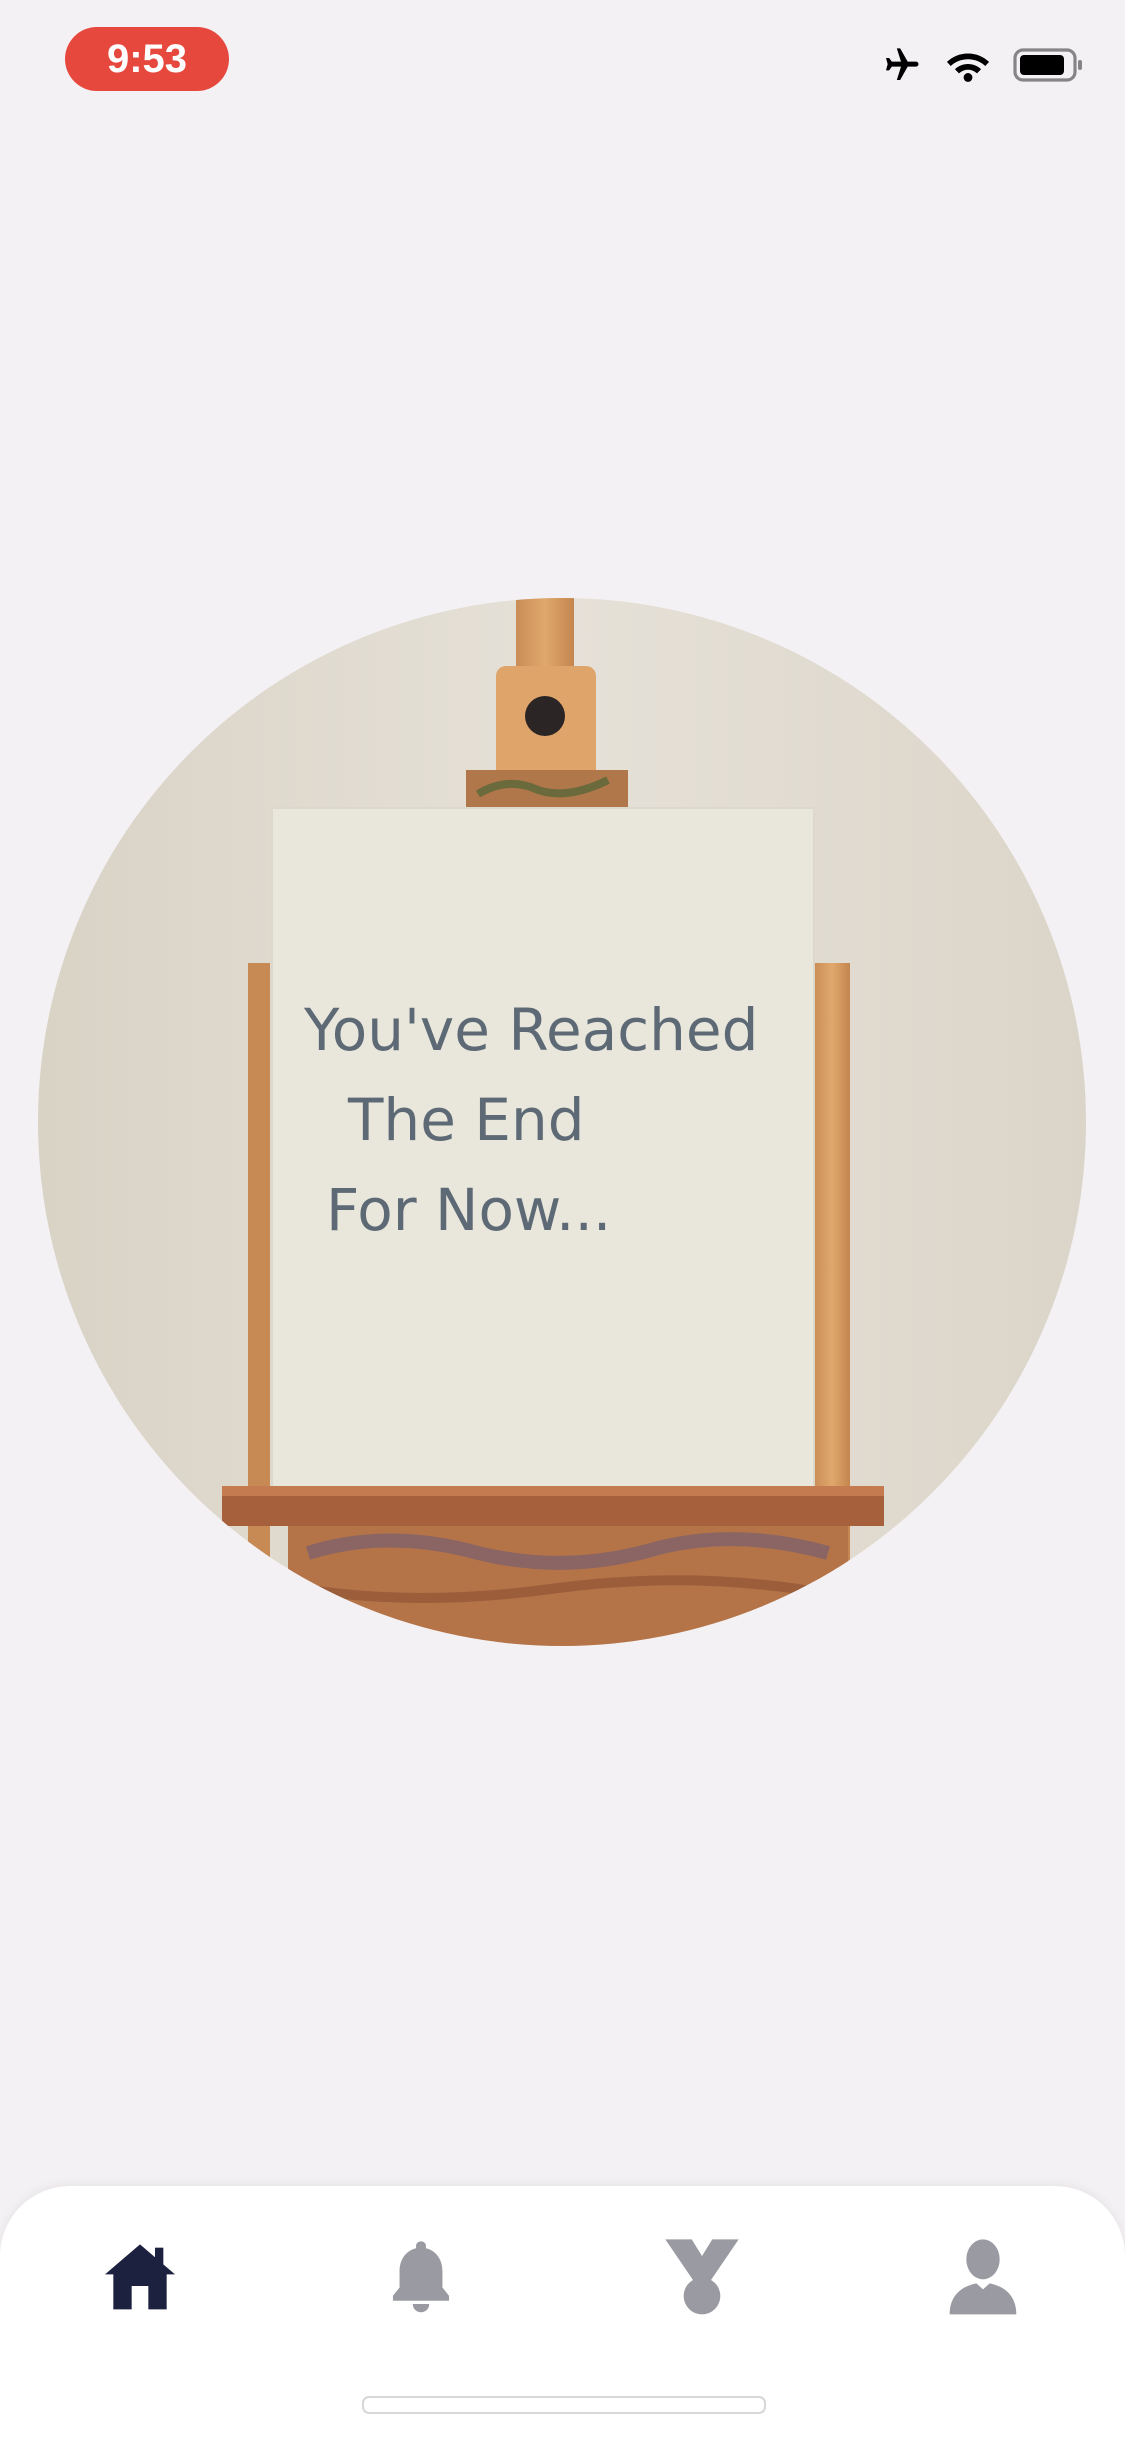 The height and width of the screenshot is (2446, 1125). I want to click on status-bar: 9:53, so click(562, 65).